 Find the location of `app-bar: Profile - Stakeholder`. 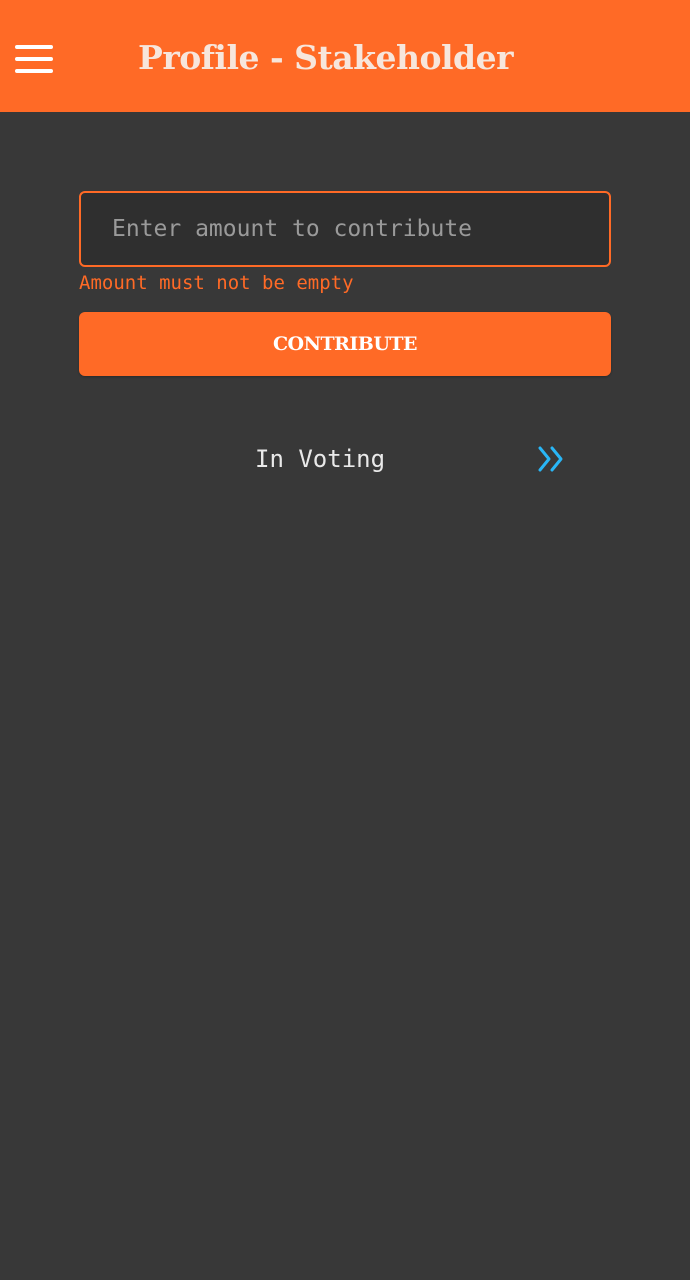

app-bar: Profile - Stakeholder is located at coordinates (345, 56).